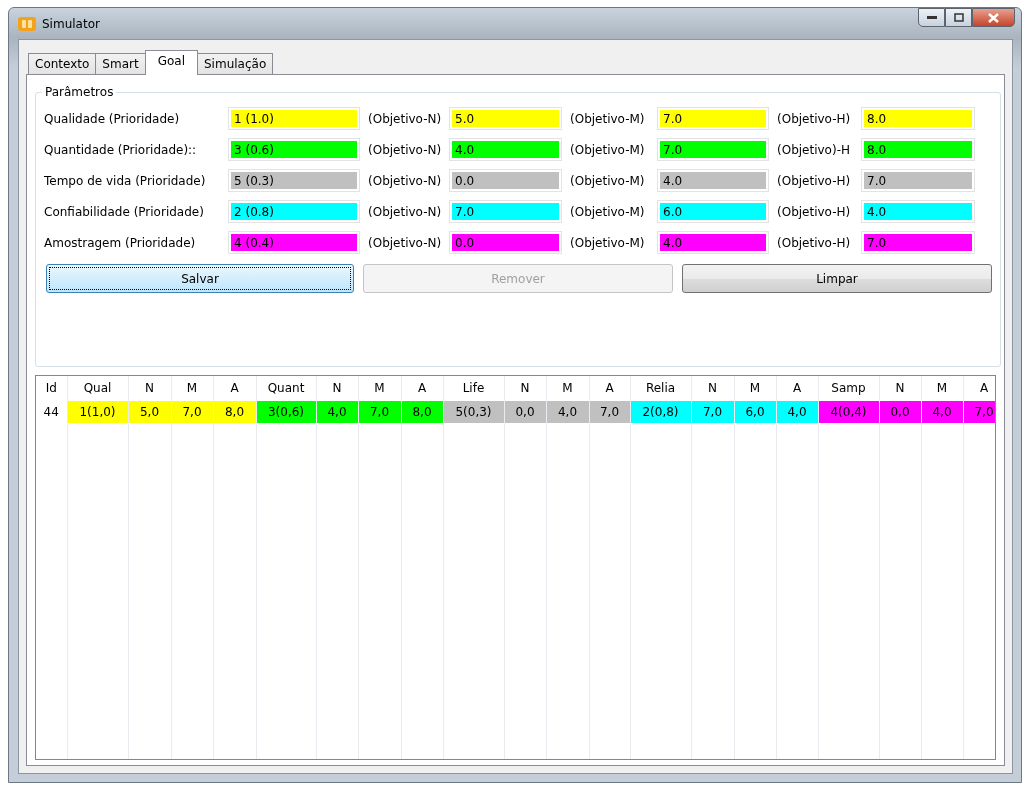 The width and height of the screenshot is (1028, 787). Describe the element at coordinates (286, 388) in the screenshot. I see `column-header: Quant` at that location.